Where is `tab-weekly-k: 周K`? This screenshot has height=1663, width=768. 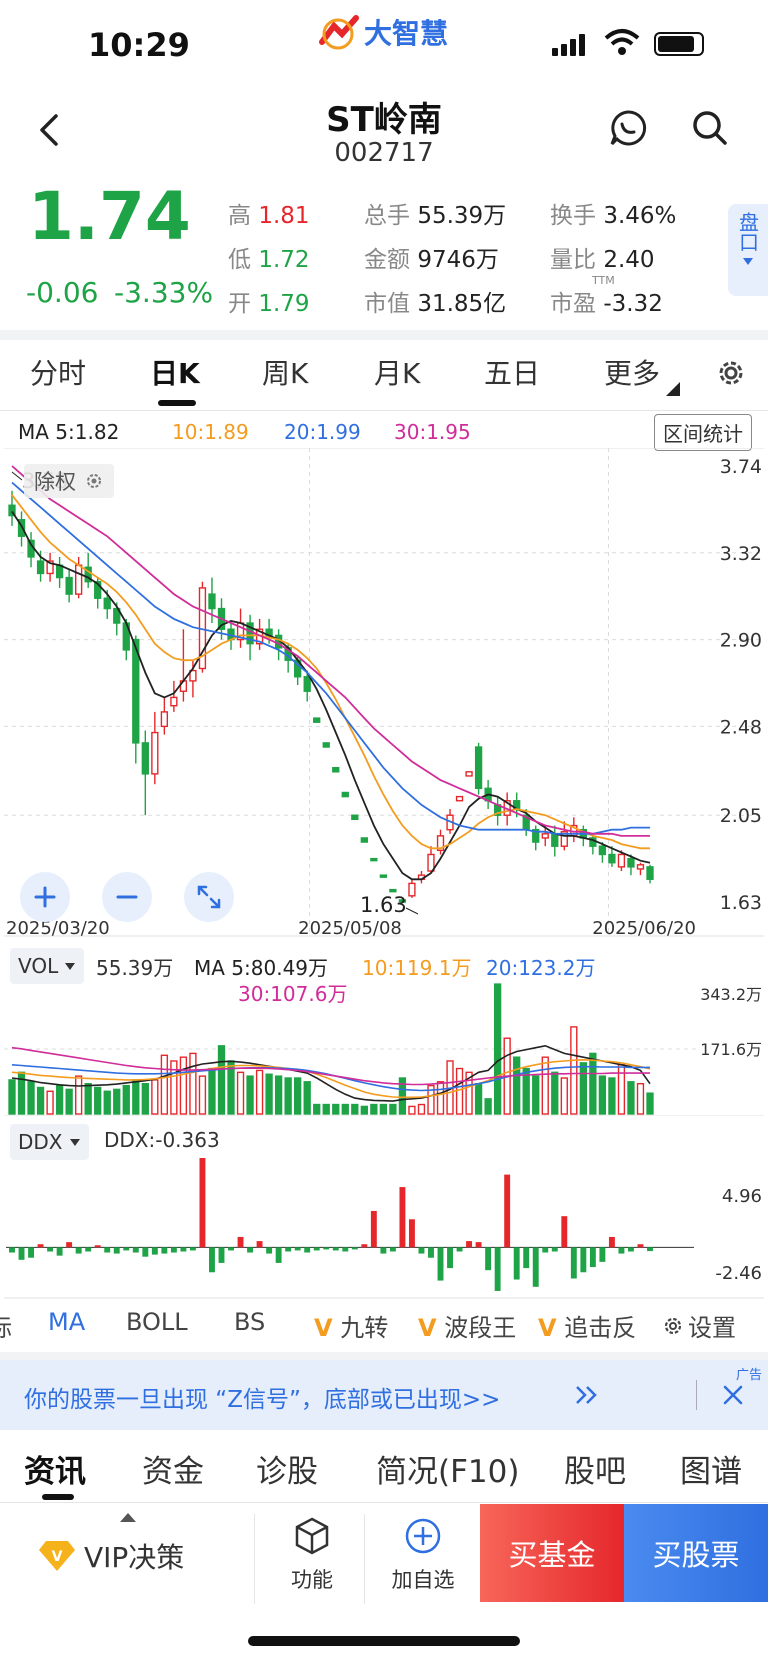 tab-weekly-k: 周K is located at coordinates (285, 372).